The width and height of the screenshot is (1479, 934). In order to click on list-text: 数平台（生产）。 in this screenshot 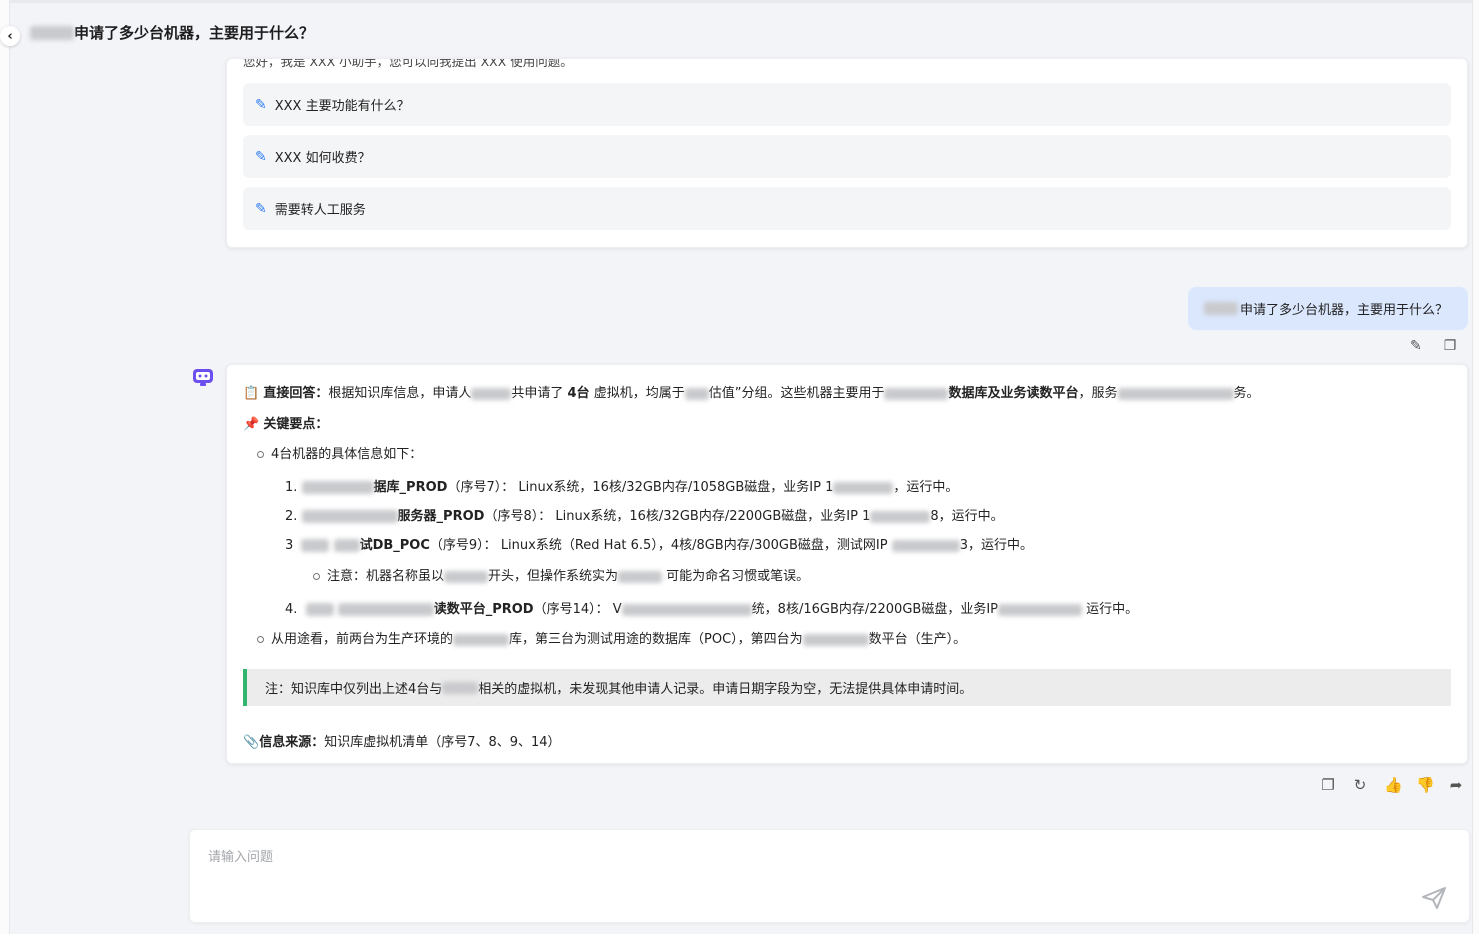, I will do `click(917, 639)`.